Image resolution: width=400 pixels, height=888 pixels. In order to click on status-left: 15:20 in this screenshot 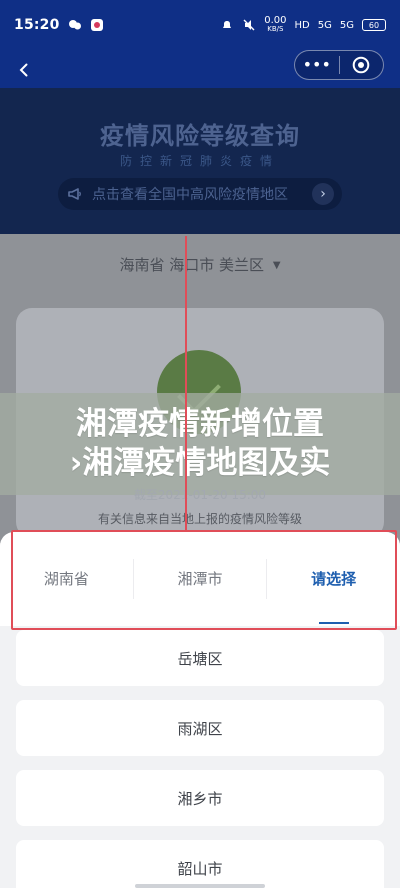, I will do `click(59, 25)`.